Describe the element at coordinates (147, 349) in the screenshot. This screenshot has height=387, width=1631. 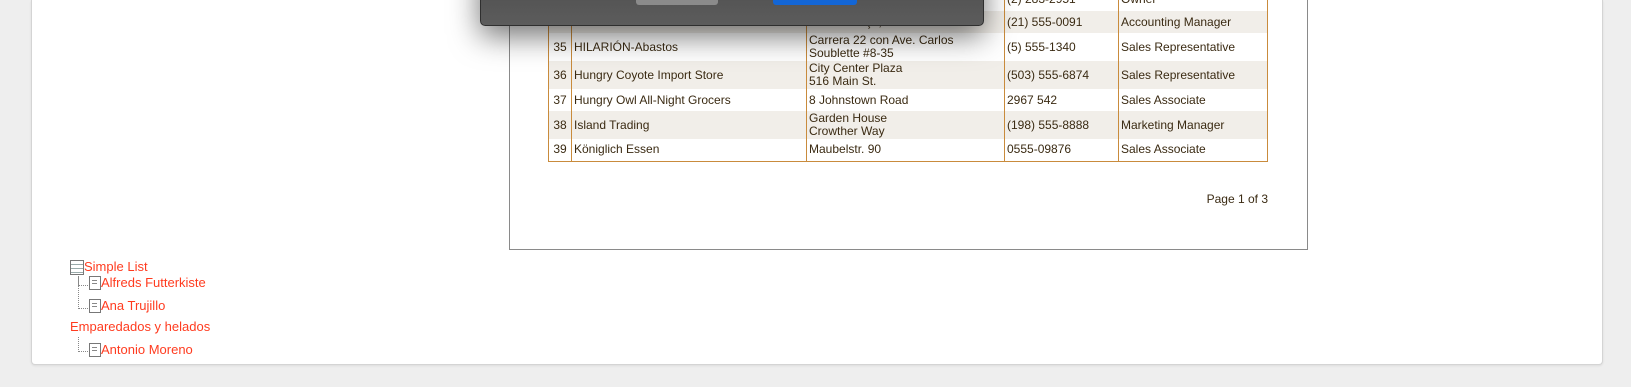
I see `tree-item-link: Antonio Moreno` at that location.